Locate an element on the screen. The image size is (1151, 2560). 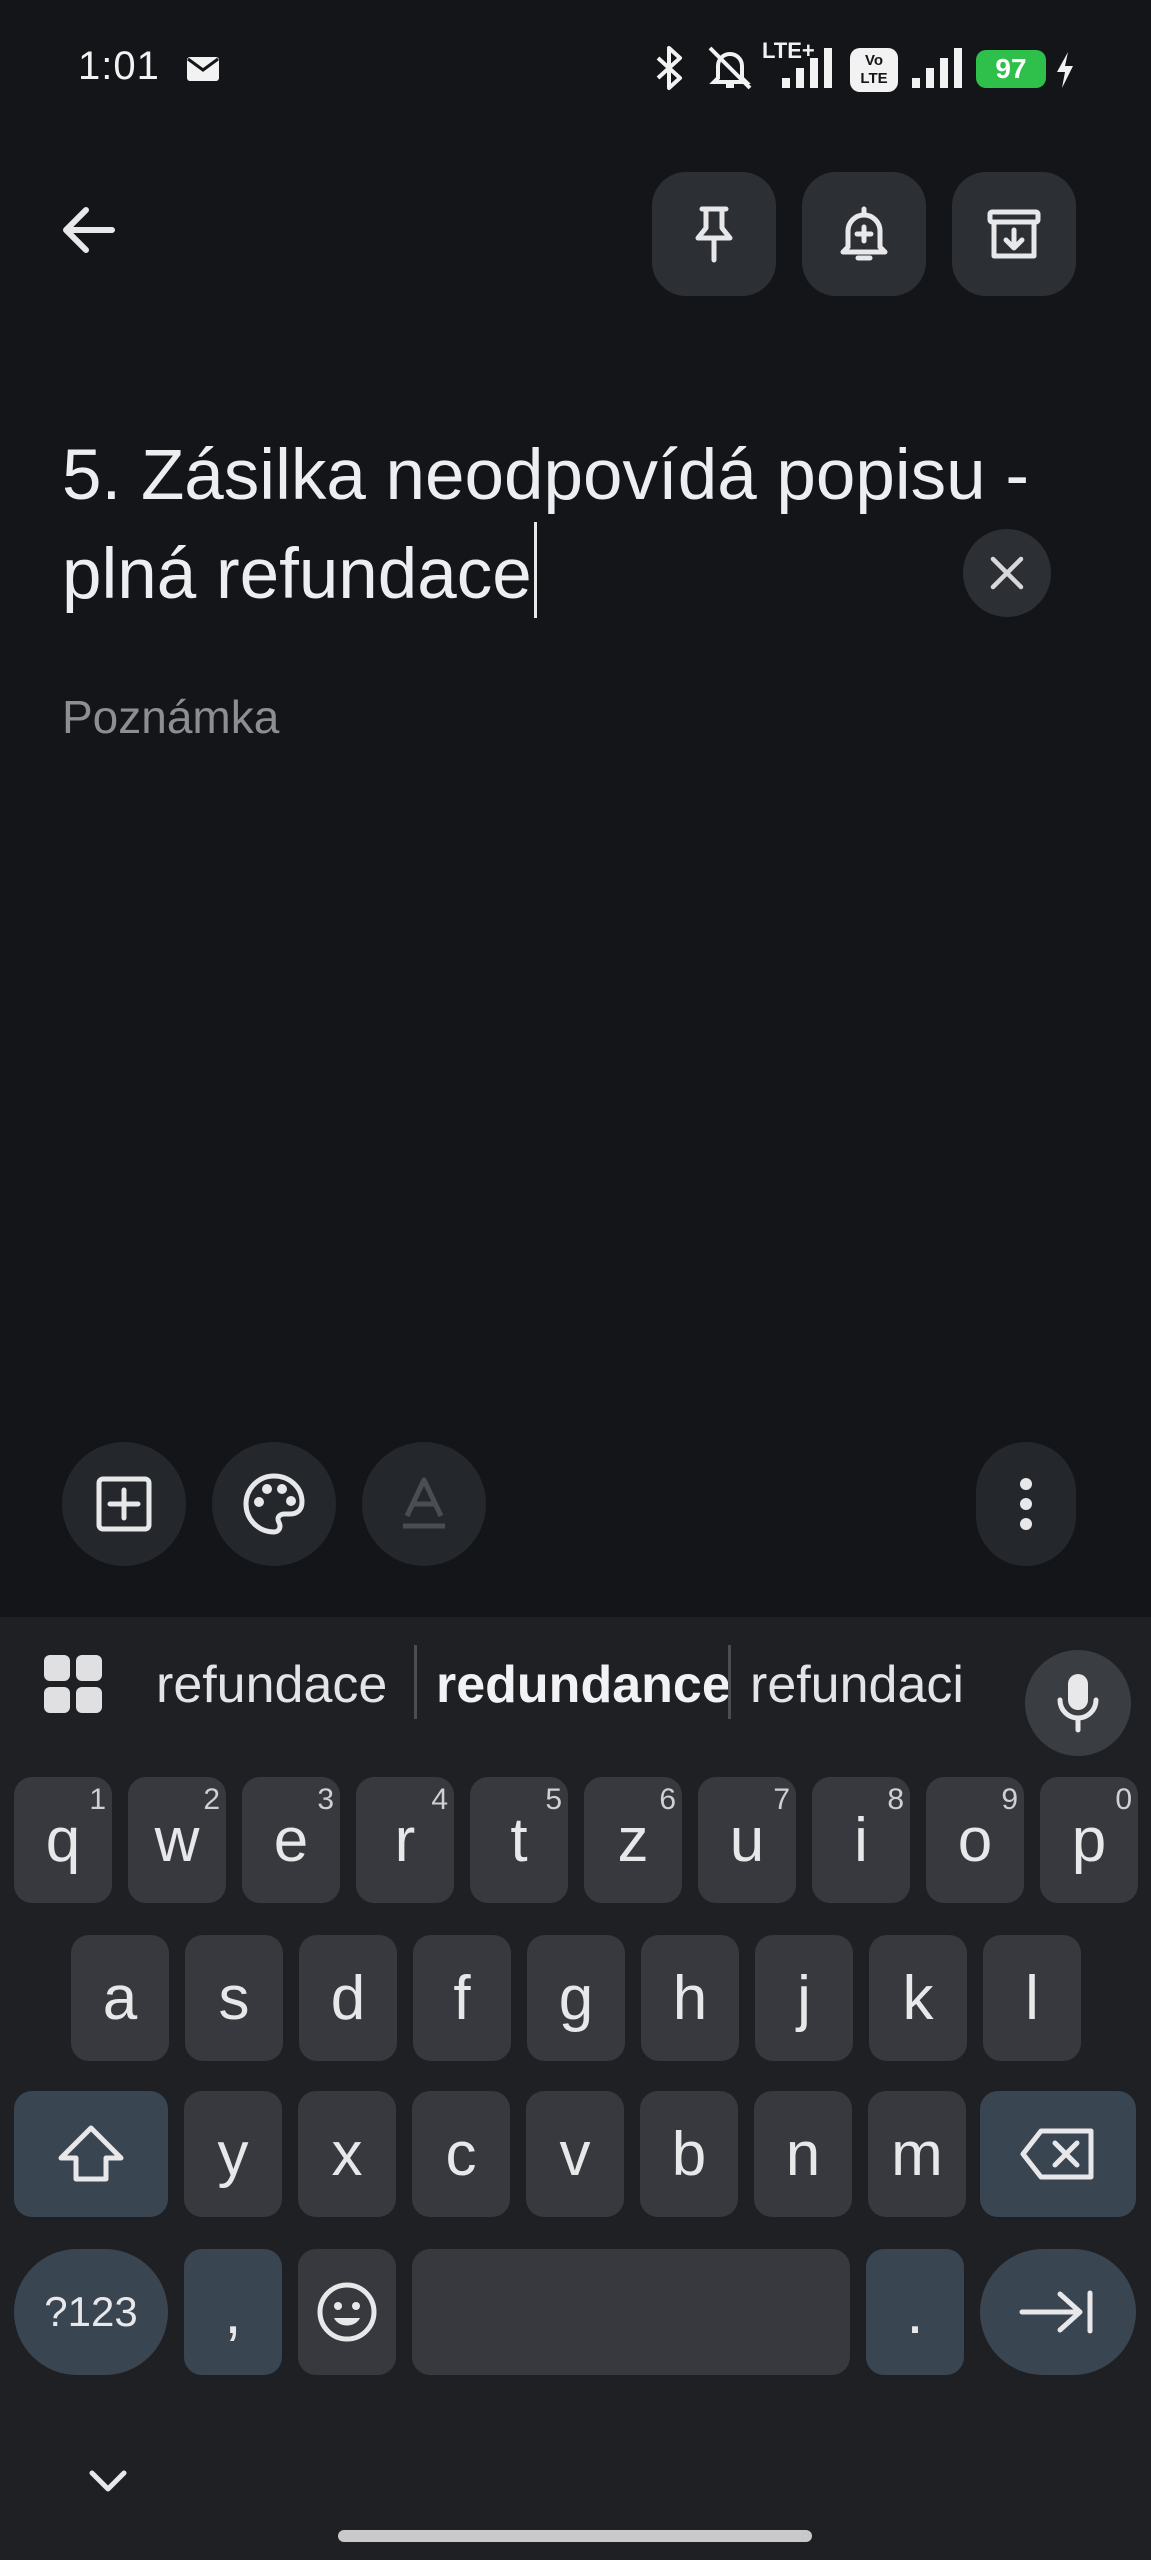
more-vert-icon is located at coordinates (1026, 1504).